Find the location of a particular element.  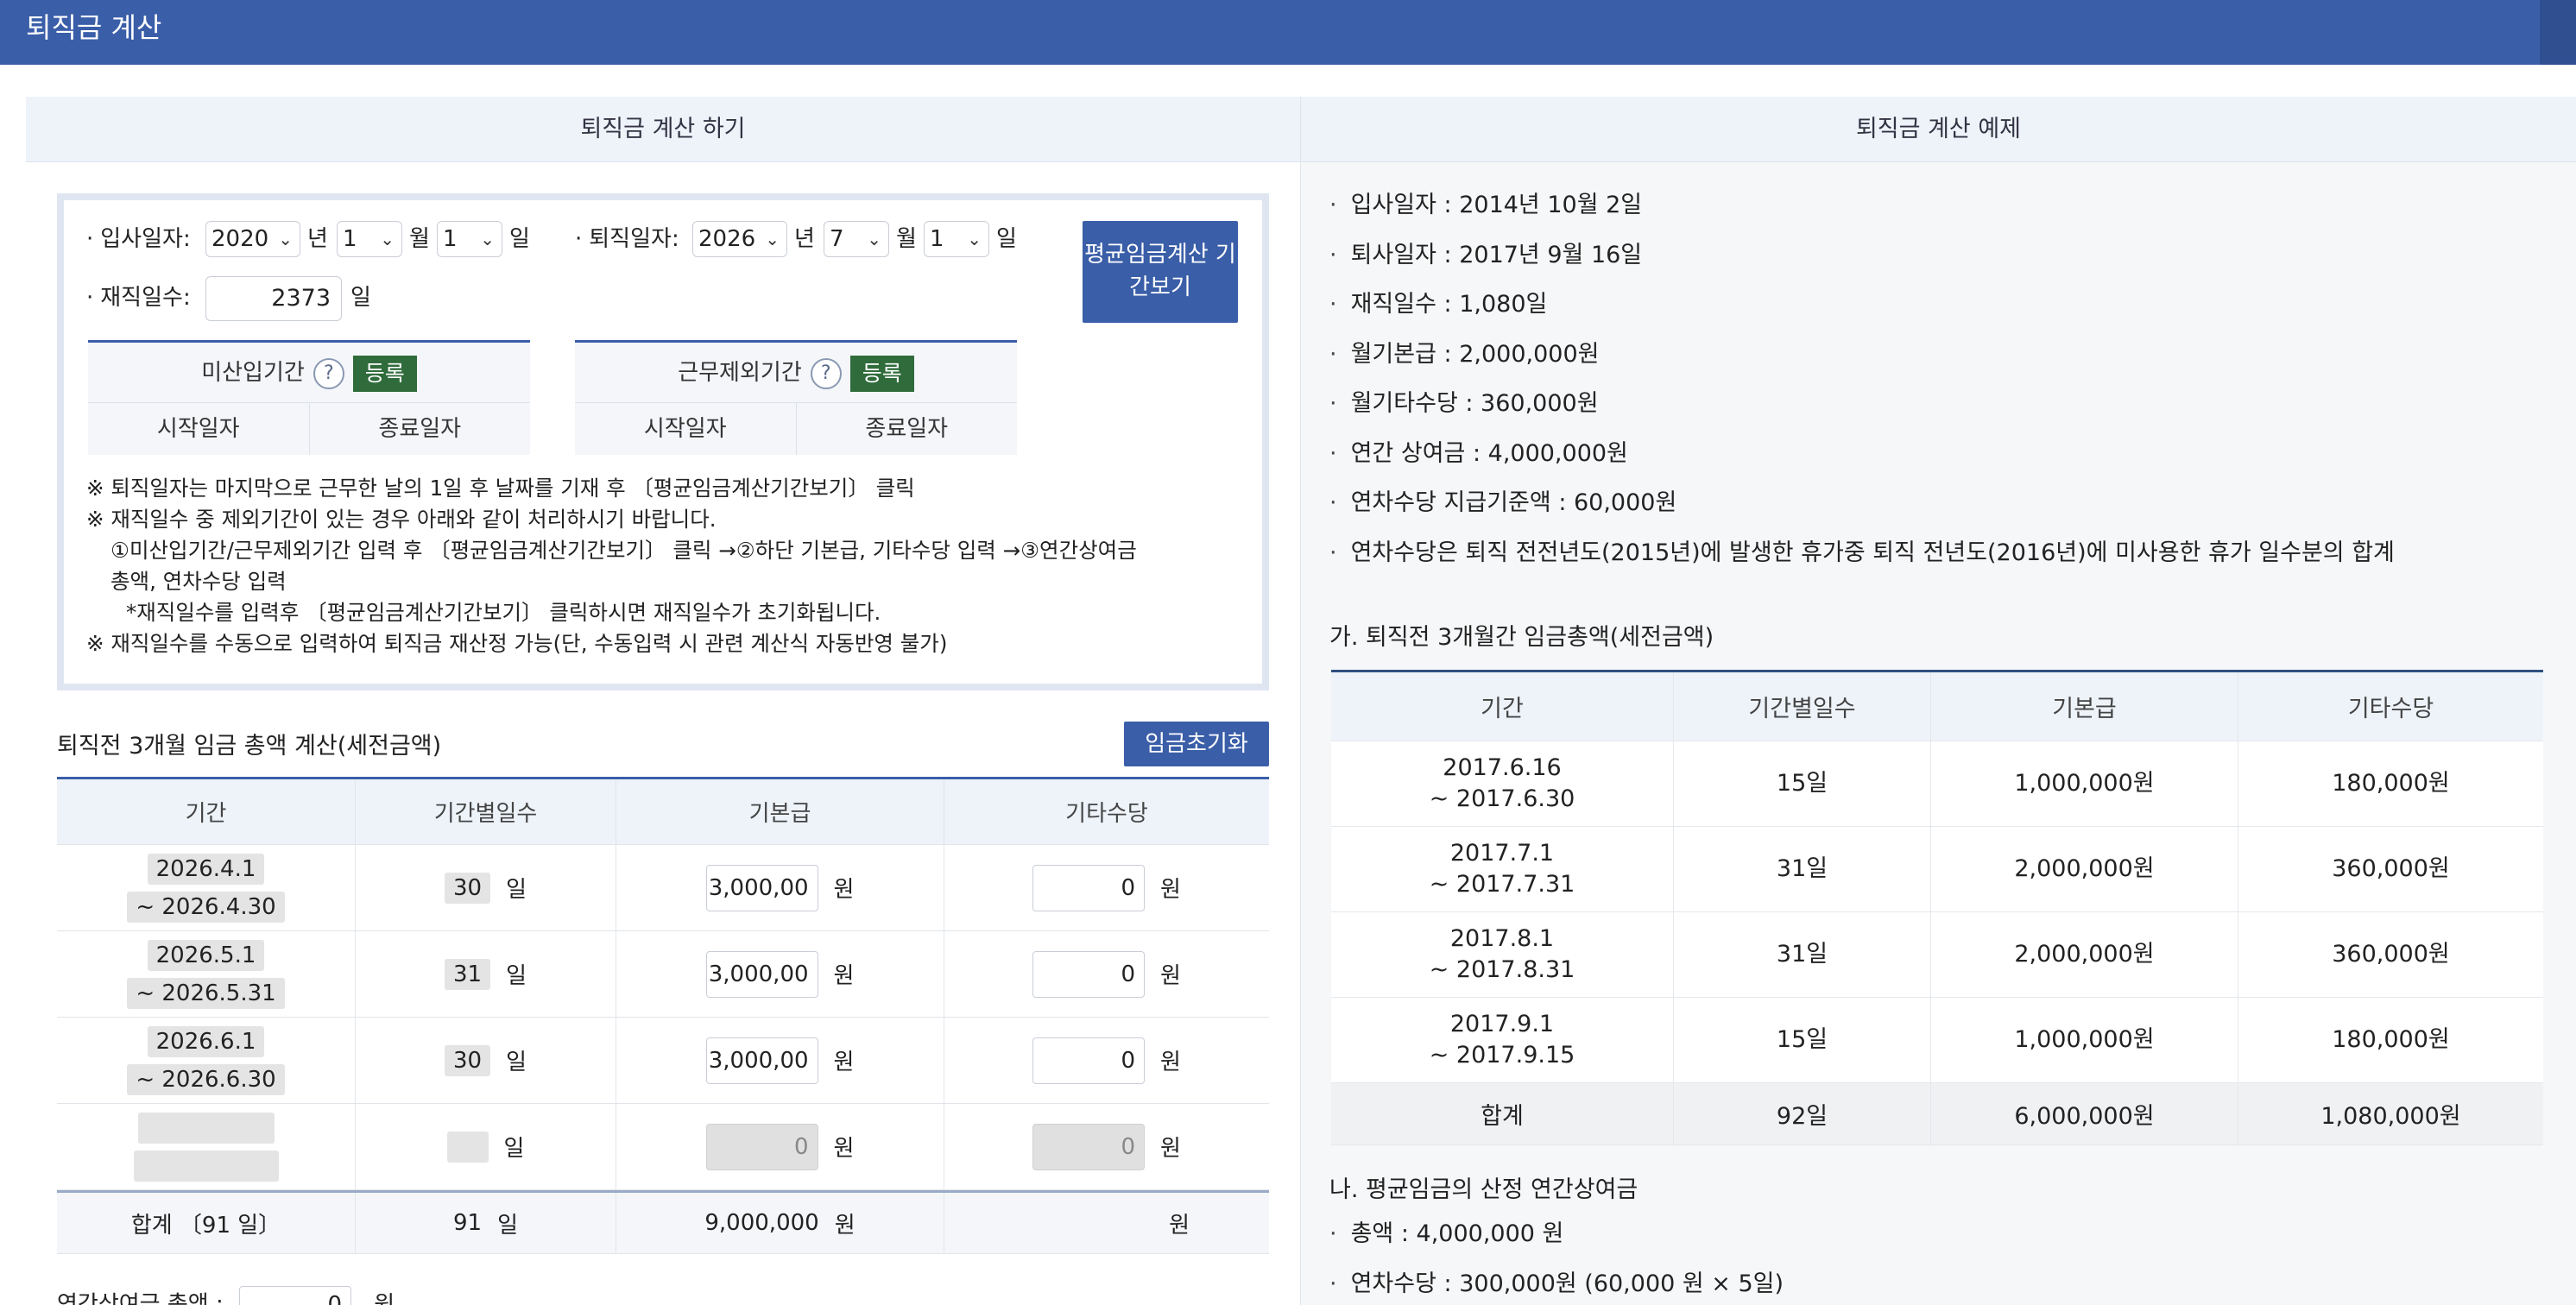

work-excluded-period-header: 근무제외기간? 등록 is located at coordinates (796, 373).